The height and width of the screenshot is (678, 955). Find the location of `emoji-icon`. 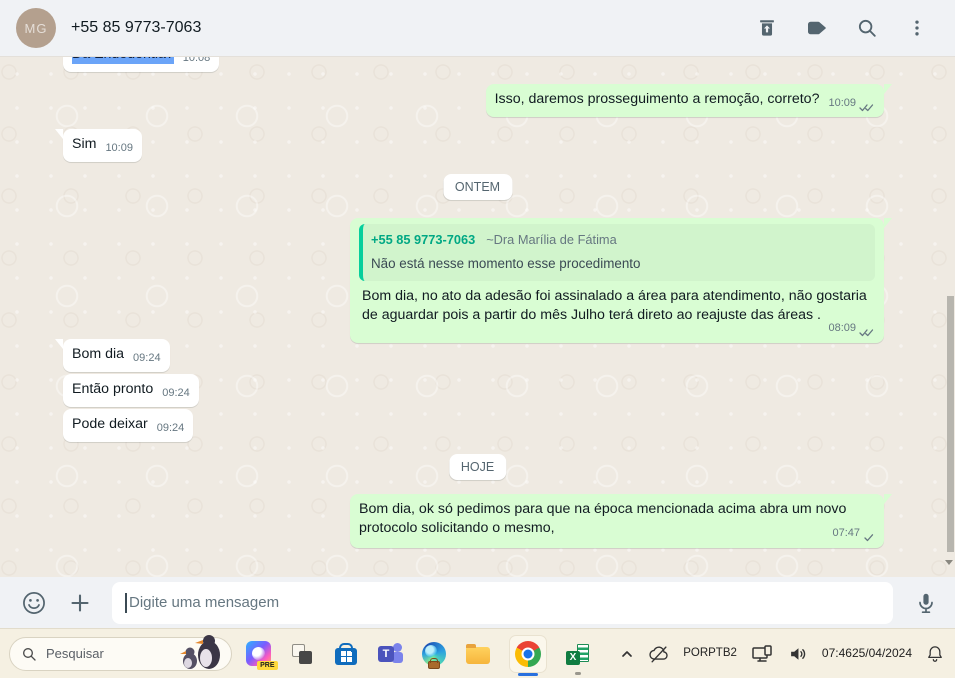

emoji-icon is located at coordinates (33, 602).